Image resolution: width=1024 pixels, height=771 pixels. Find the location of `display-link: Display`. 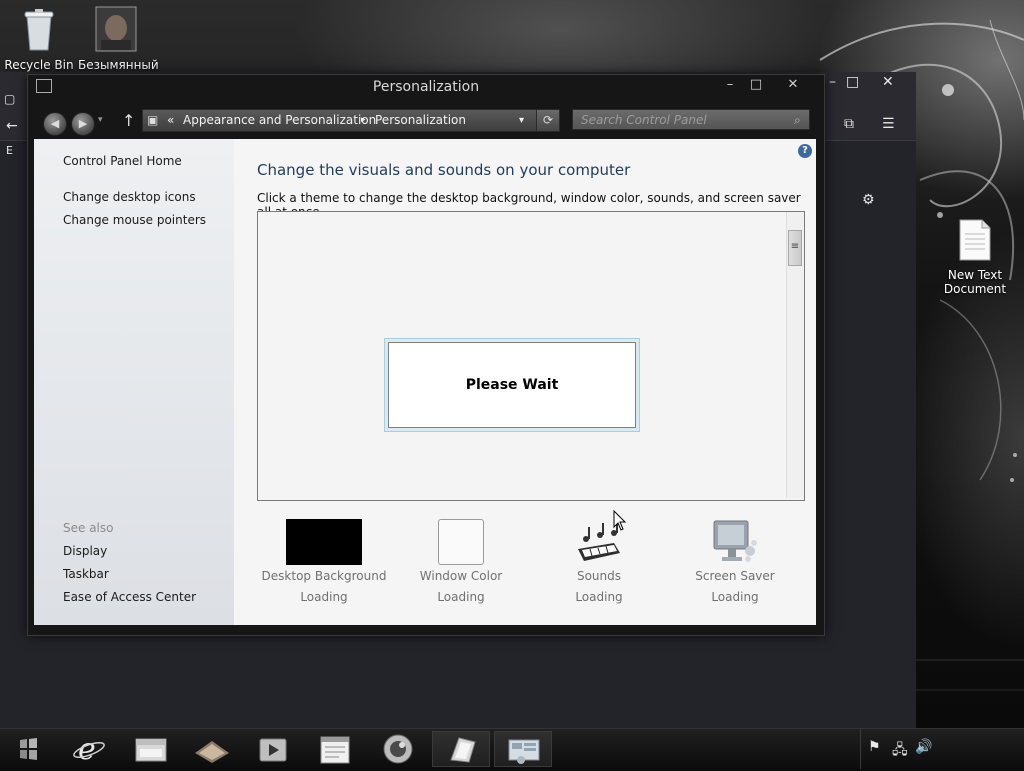

display-link: Display is located at coordinates (85, 551).